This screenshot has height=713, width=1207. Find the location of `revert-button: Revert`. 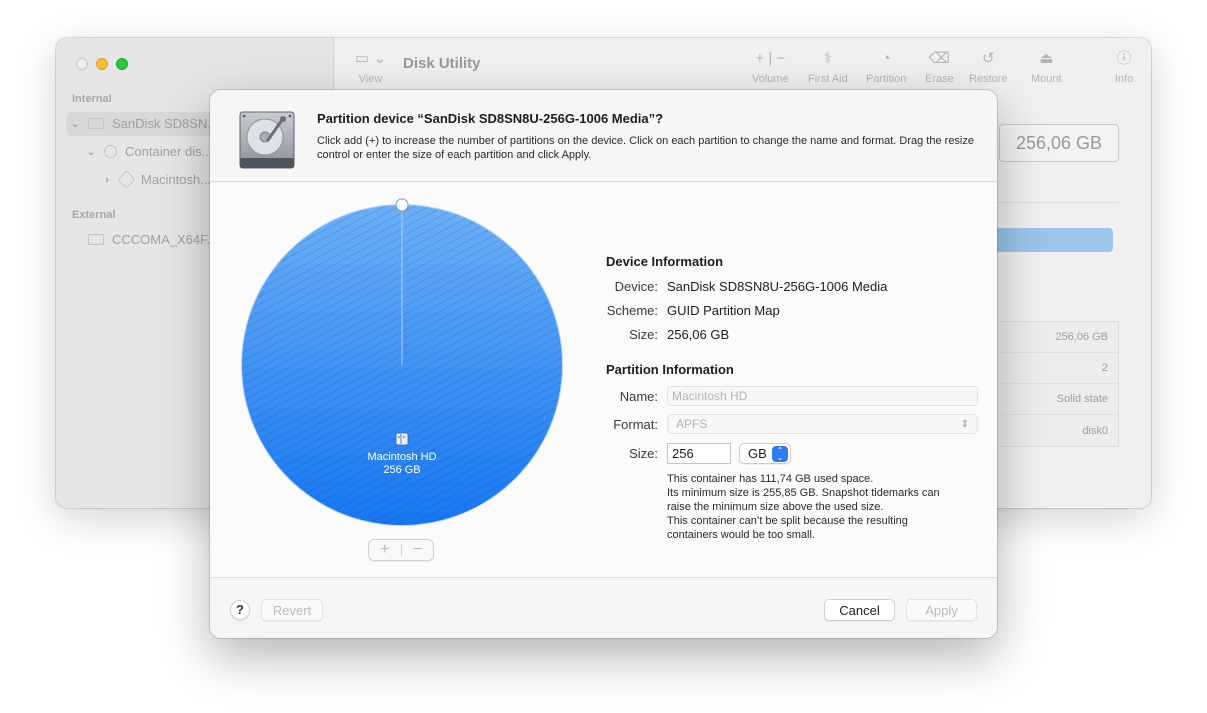

revert-button: Revert is located at coordinates (292, 610).